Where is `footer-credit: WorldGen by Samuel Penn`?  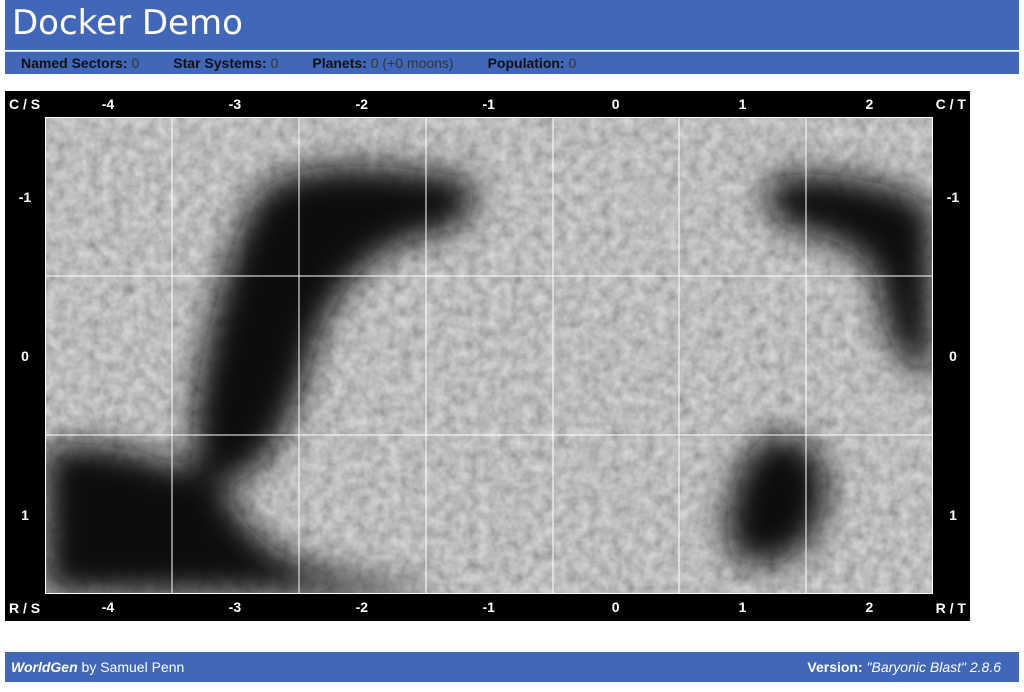 footer-credit: WorldGen by Samuel Penn is located at coordinates (97, 667).